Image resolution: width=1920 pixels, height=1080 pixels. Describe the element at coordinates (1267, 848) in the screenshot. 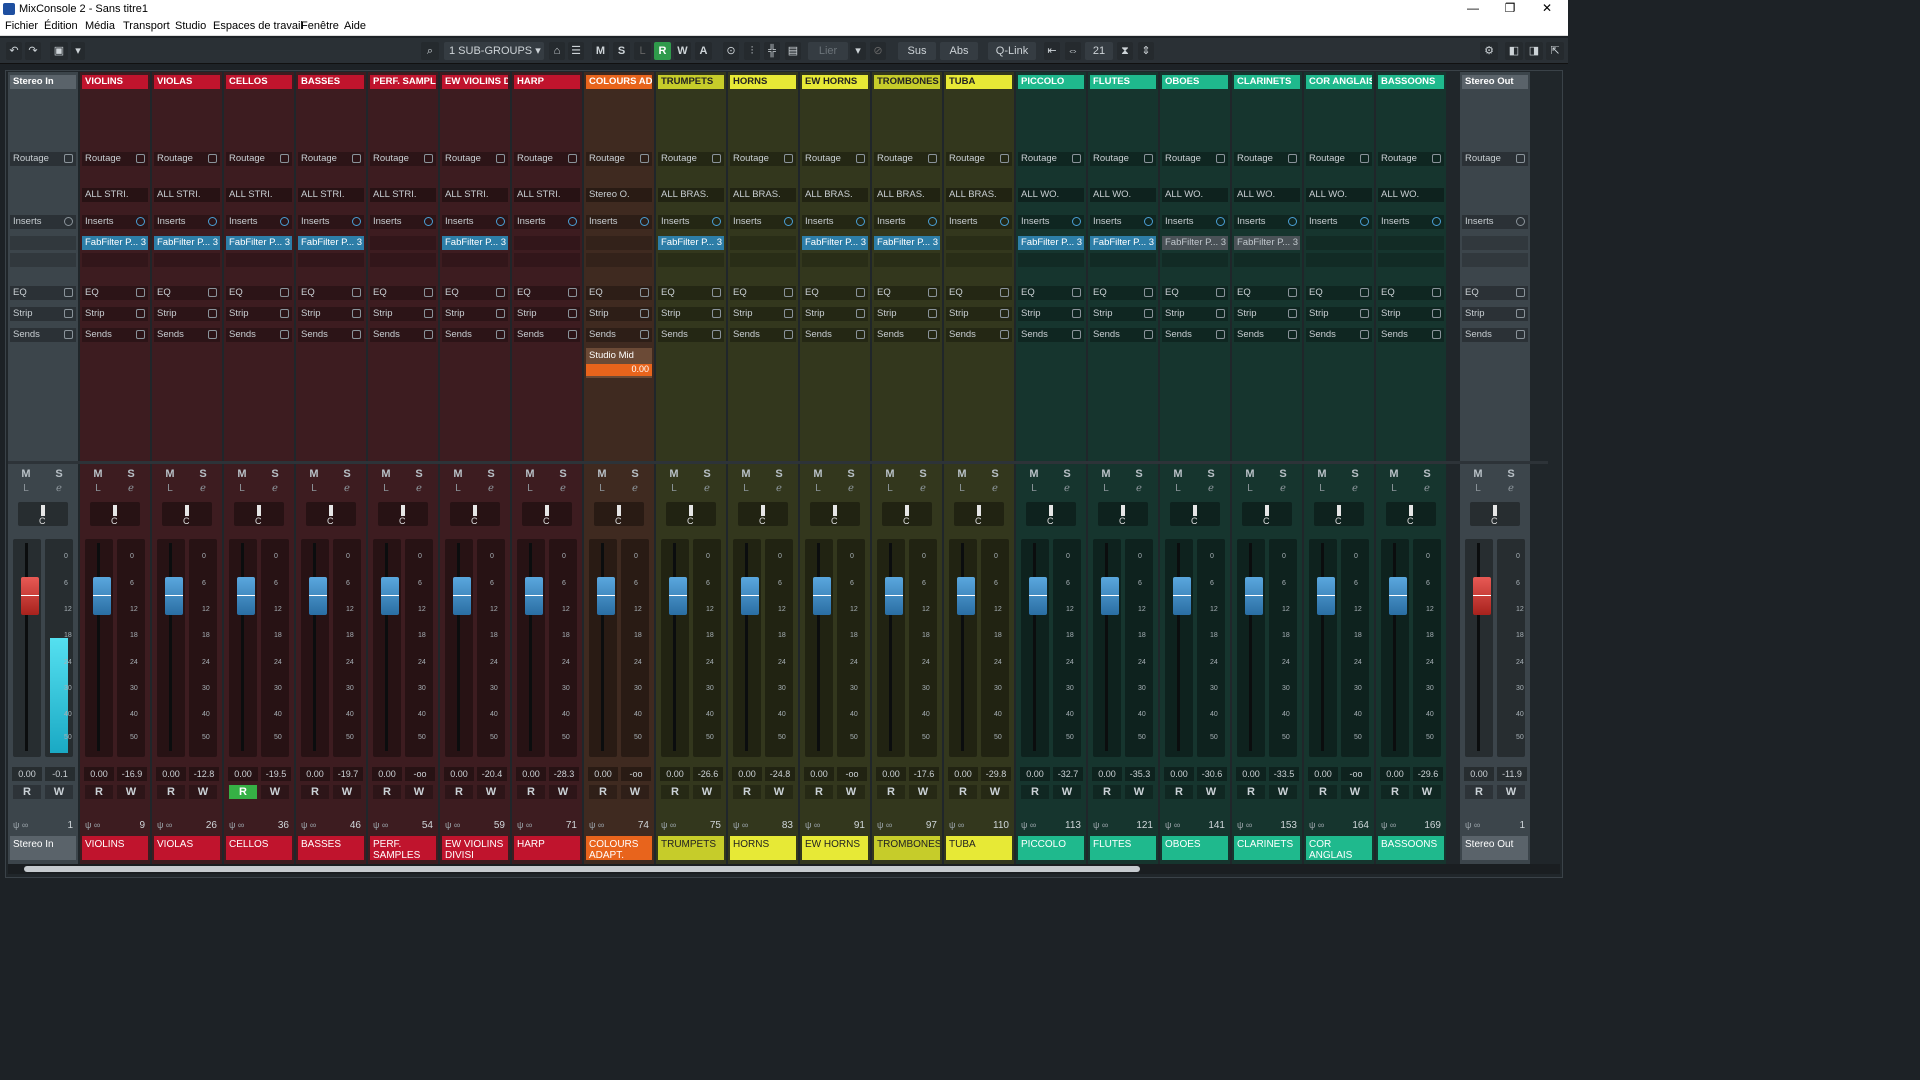

I see `channel-name-bottom: CLARINETS` at that location.